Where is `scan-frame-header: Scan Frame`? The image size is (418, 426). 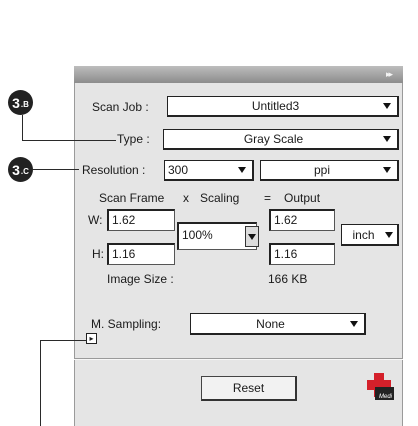 scan-frame-header: Scan Frame is located at coordinates (132, 198).